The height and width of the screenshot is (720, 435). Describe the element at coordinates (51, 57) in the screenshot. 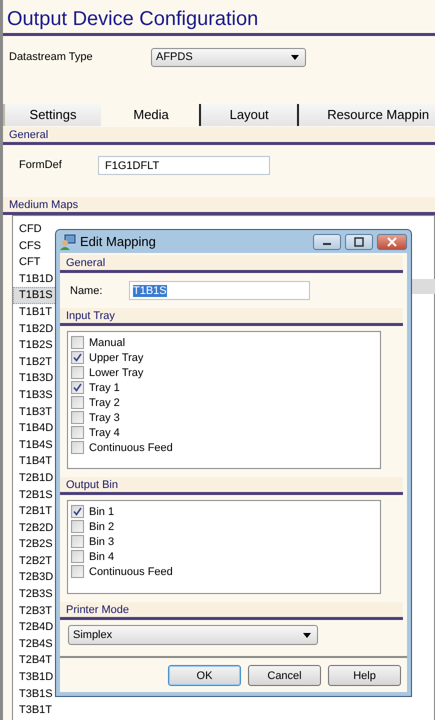

I see `field-label: Datastream Type` at that location.